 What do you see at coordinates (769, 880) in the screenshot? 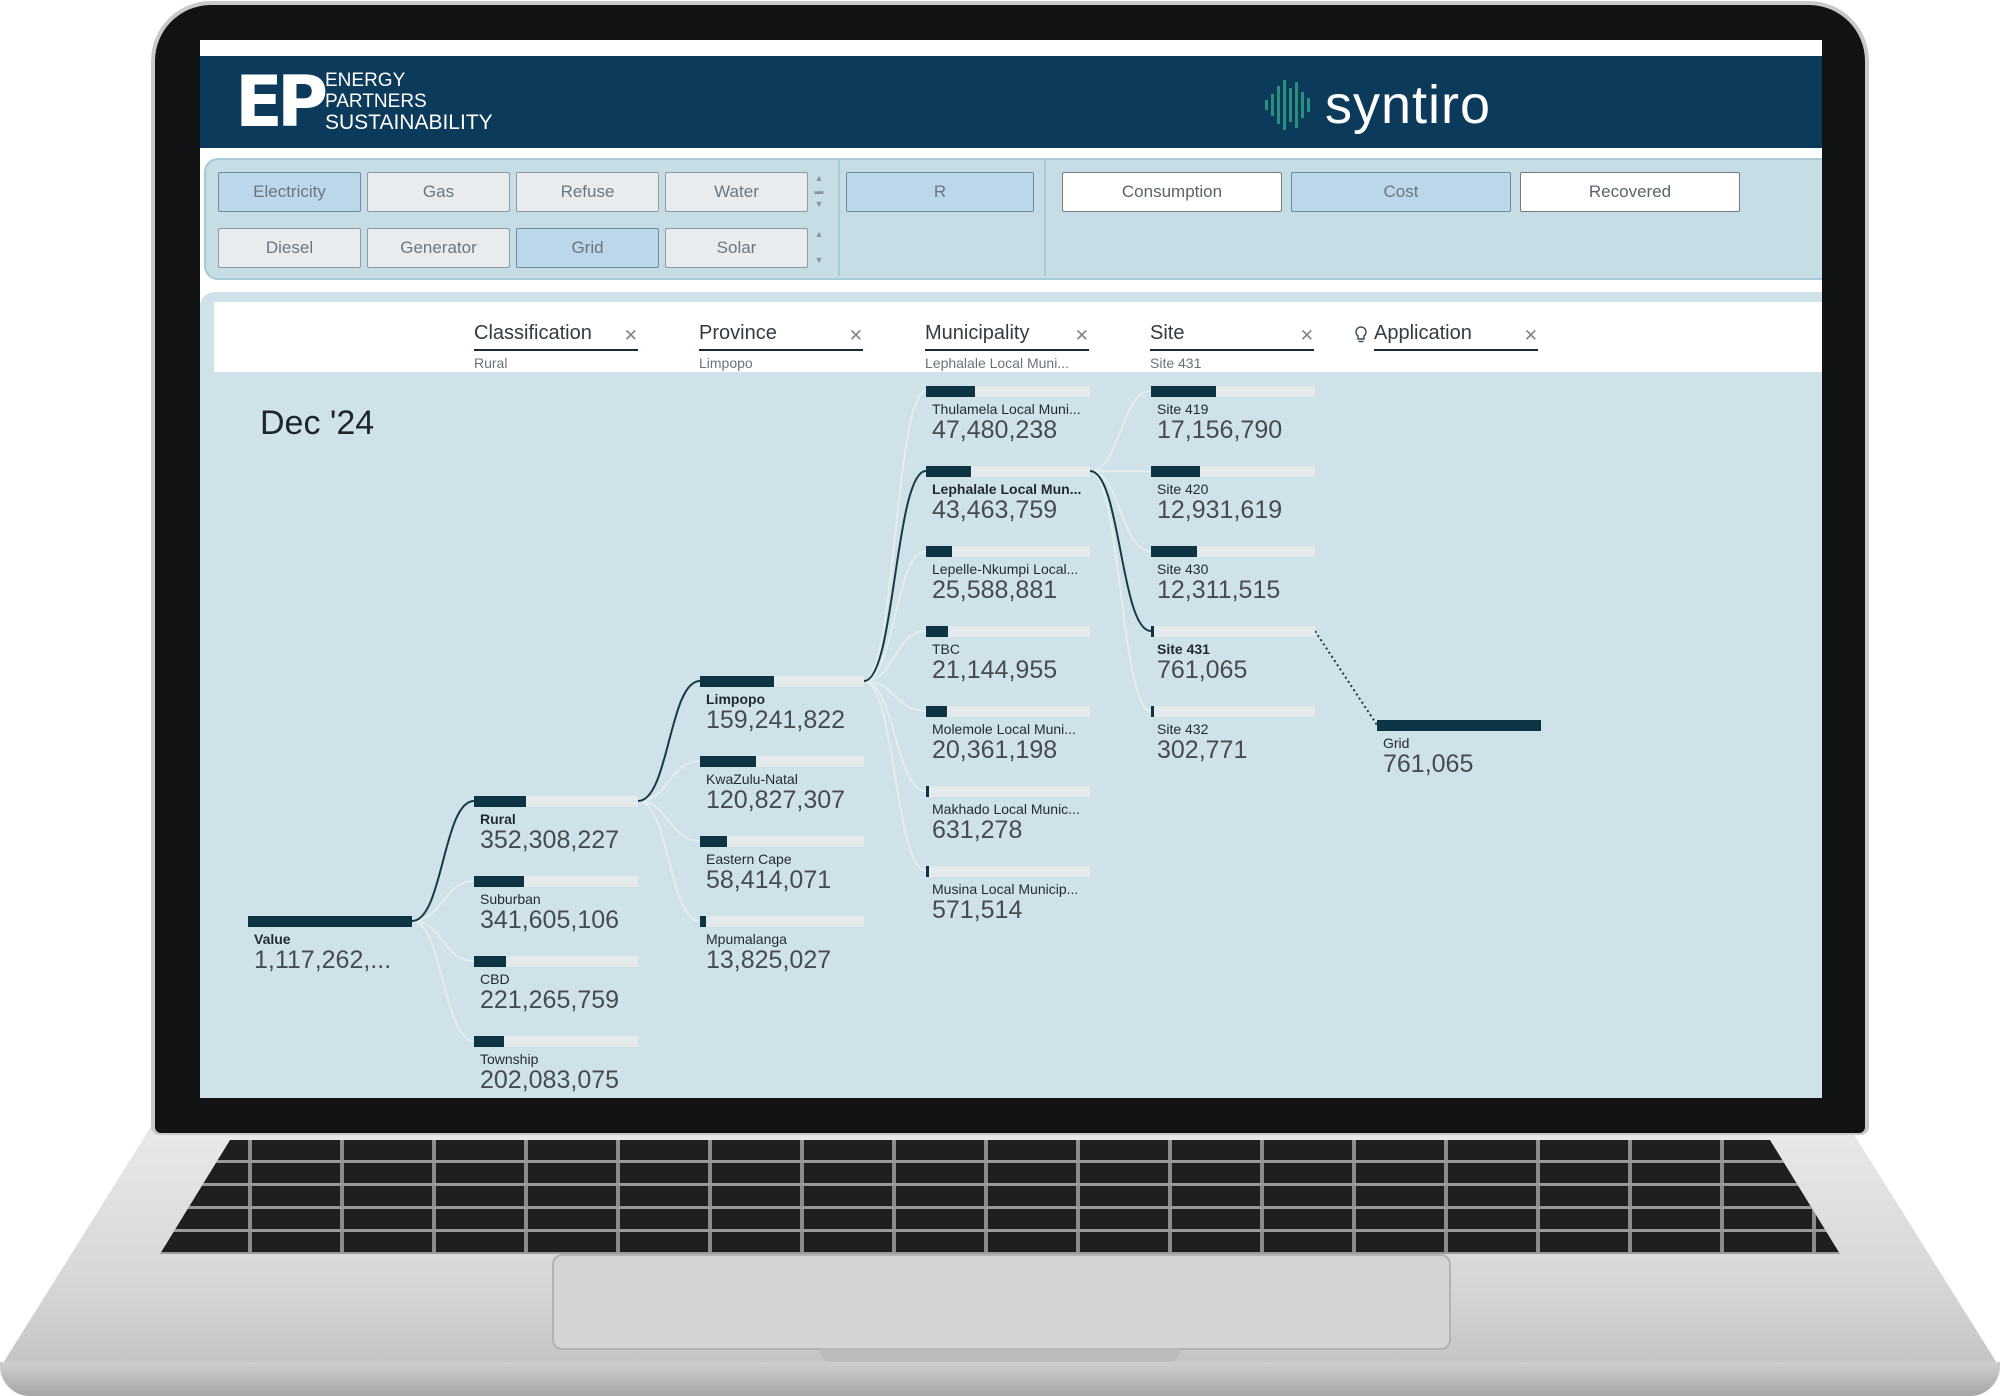
I see `node-value: 58,414,071` at bounding box center [769, 880].